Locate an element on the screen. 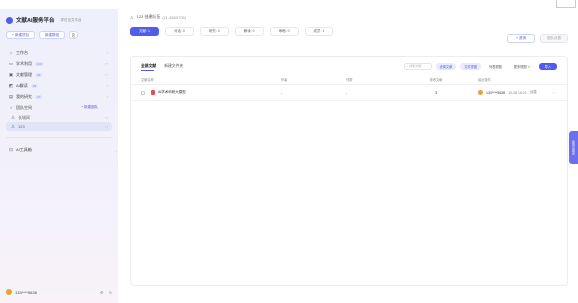  search-input: ⌕ 搜索文献 is located at coordinates (417, 66).